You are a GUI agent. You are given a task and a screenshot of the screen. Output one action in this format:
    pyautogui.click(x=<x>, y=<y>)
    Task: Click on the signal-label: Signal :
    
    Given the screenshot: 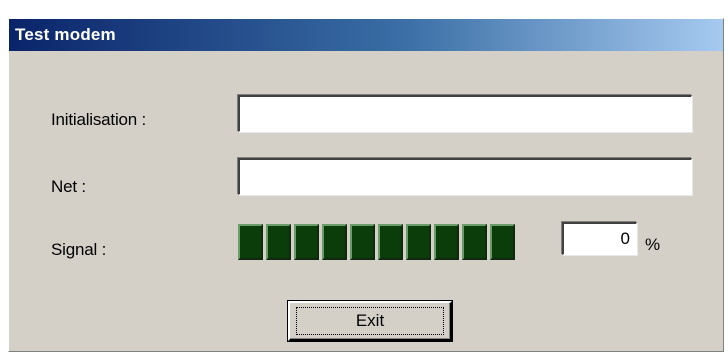 What is the action you would take?
    pyautogui.click(x=79, y=249)
    